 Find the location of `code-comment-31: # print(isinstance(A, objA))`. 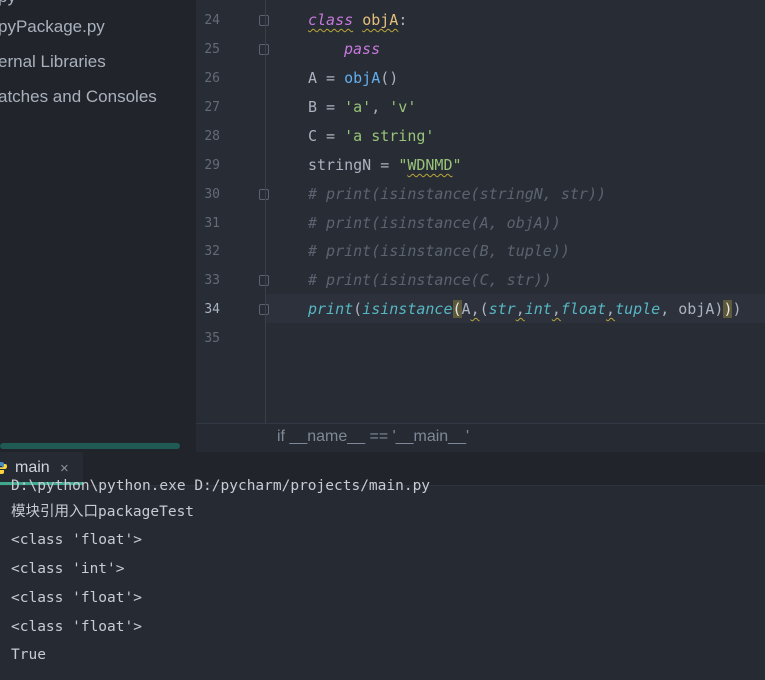

code-comment-31: # print(isinstance(A, objA)) is located at coordinates (434, 223).